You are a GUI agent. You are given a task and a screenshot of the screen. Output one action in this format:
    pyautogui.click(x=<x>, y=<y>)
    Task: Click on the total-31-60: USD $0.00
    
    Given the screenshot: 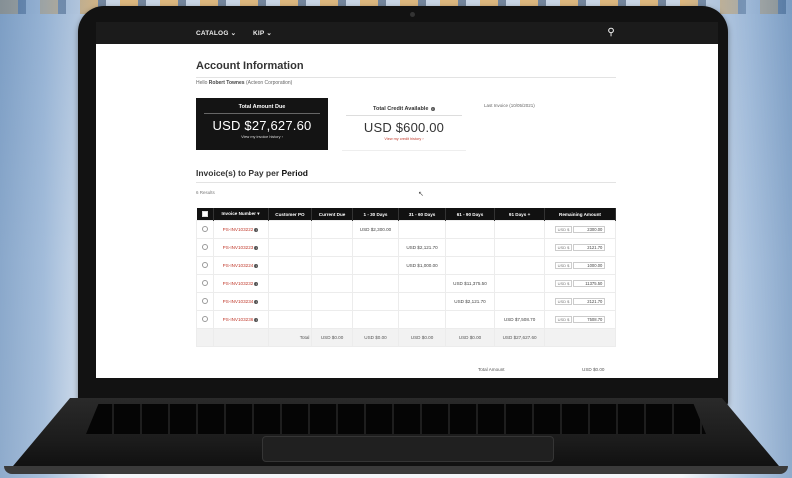 What is the action you would take?
    pyautogui.click(x=422, y=337)
    